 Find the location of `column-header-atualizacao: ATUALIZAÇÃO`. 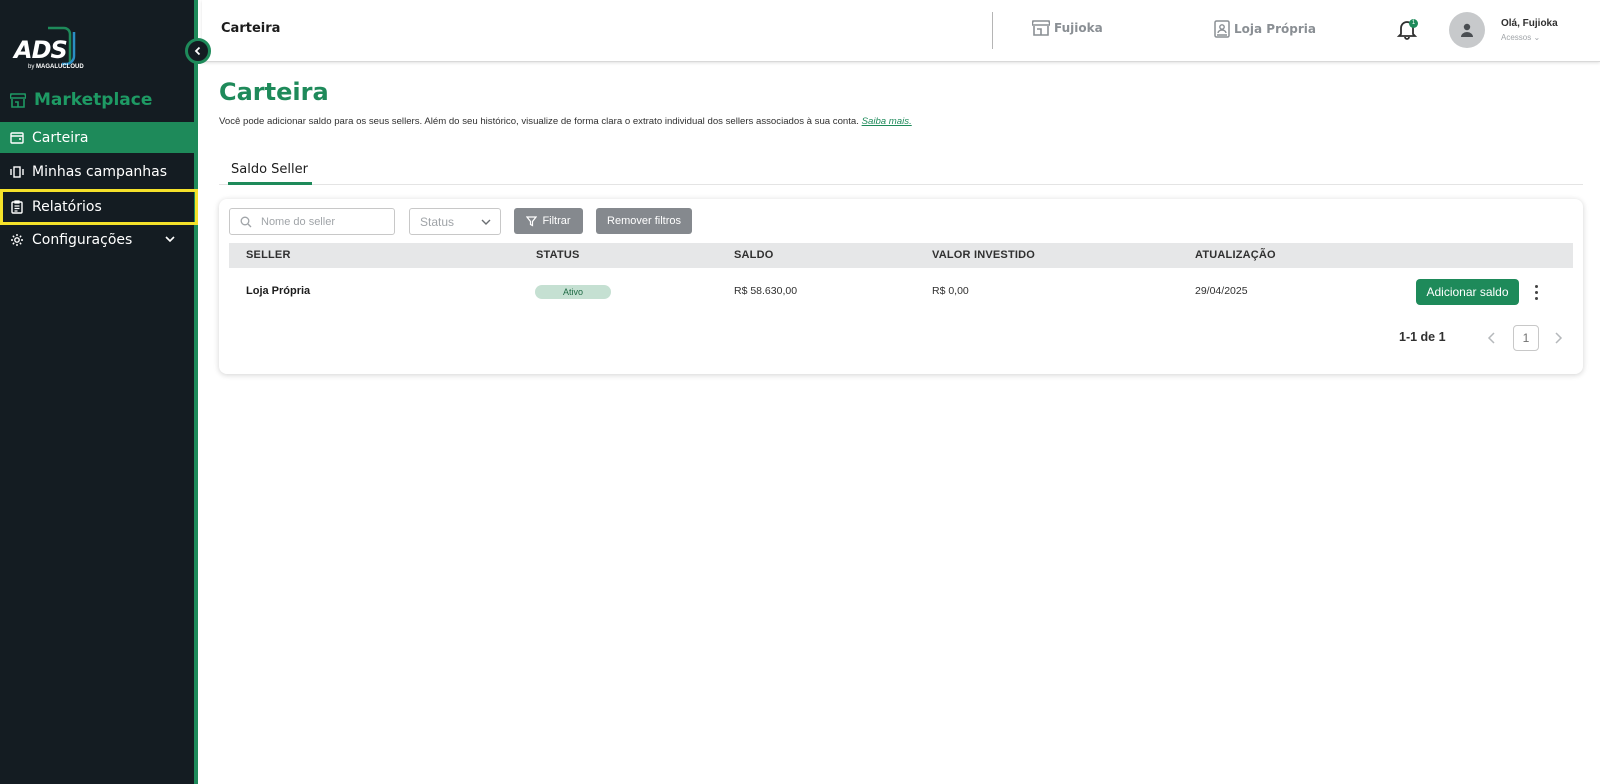

column-header-atualizacao: ATUALIZAÇÃO is located at coordinates (1235, 255).